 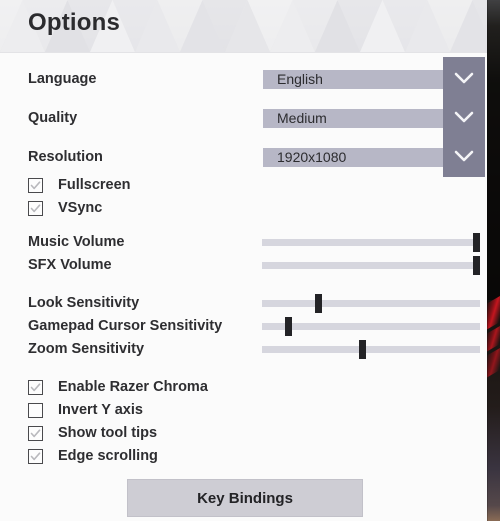 What do you see at coordinates (371, 303) in the screenshot?
I see `slider-track-look-sensitivity` at bounding box center [371, 303].